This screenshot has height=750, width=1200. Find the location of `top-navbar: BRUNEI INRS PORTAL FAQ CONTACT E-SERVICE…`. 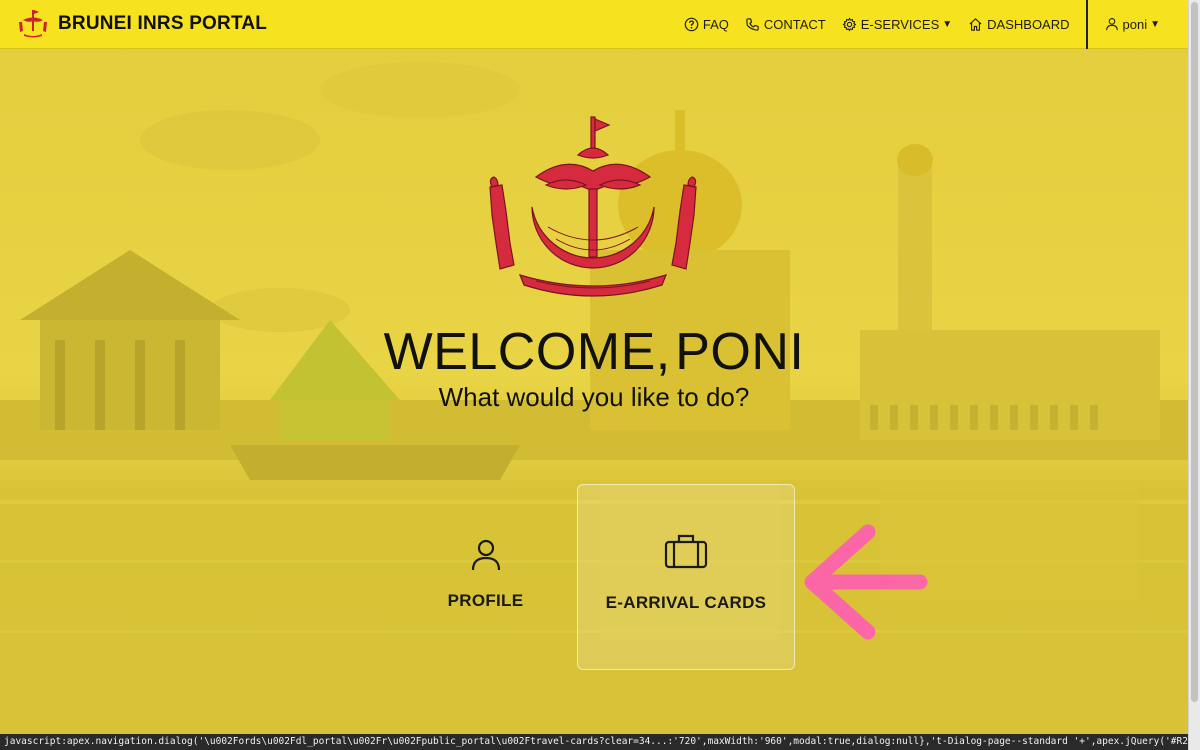

top-navbar: BRUNEI INRS PORTAL FAQ CONTACT E-SERVICE… is located at coordinates (594, 24).